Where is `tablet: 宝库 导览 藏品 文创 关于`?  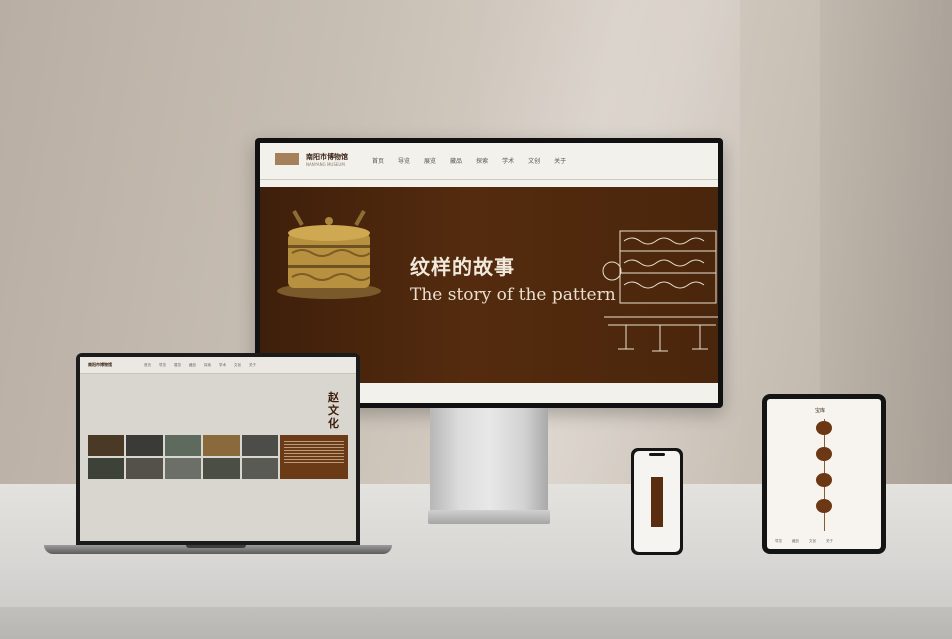
tablet: 宝库 导览 藏品 文创 关于 is located at coordinates (824, 474).